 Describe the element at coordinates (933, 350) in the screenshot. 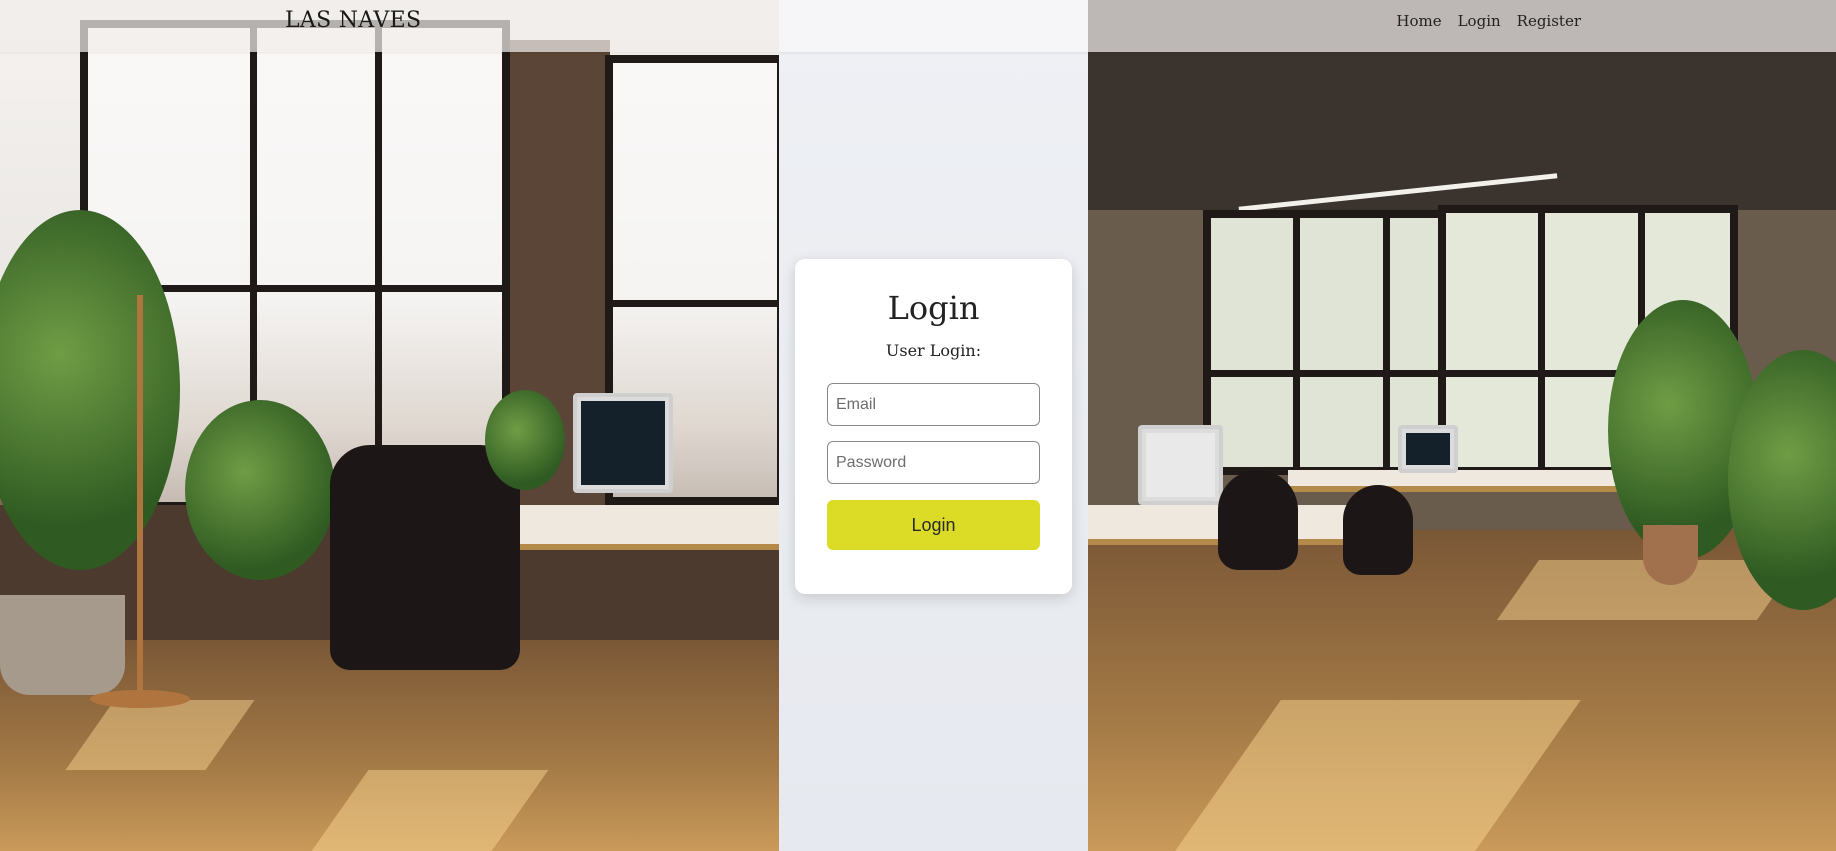

I see `login-subtitle: User Login:` at that location.